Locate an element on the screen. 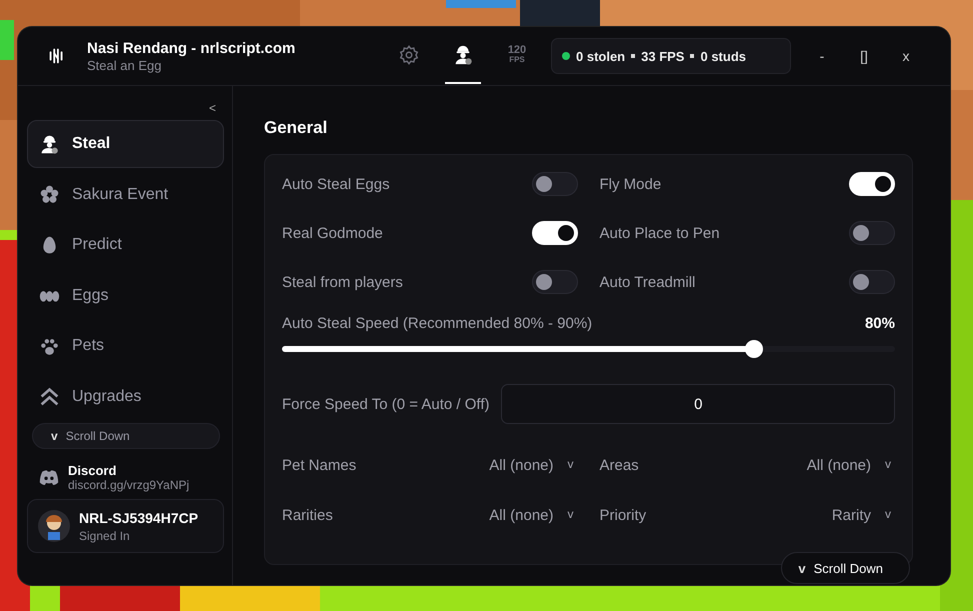 This screenshot has width=973, height=611. toggle-label: Fly Mode is located at coordinates (631, 184).